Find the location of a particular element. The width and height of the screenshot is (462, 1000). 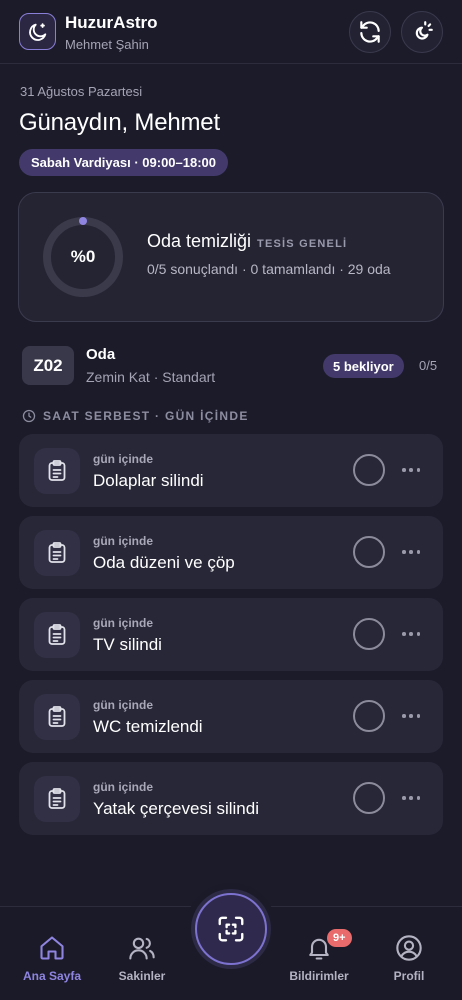

pending-badge: 5 bekliyor is located at coordinates (363, 366).